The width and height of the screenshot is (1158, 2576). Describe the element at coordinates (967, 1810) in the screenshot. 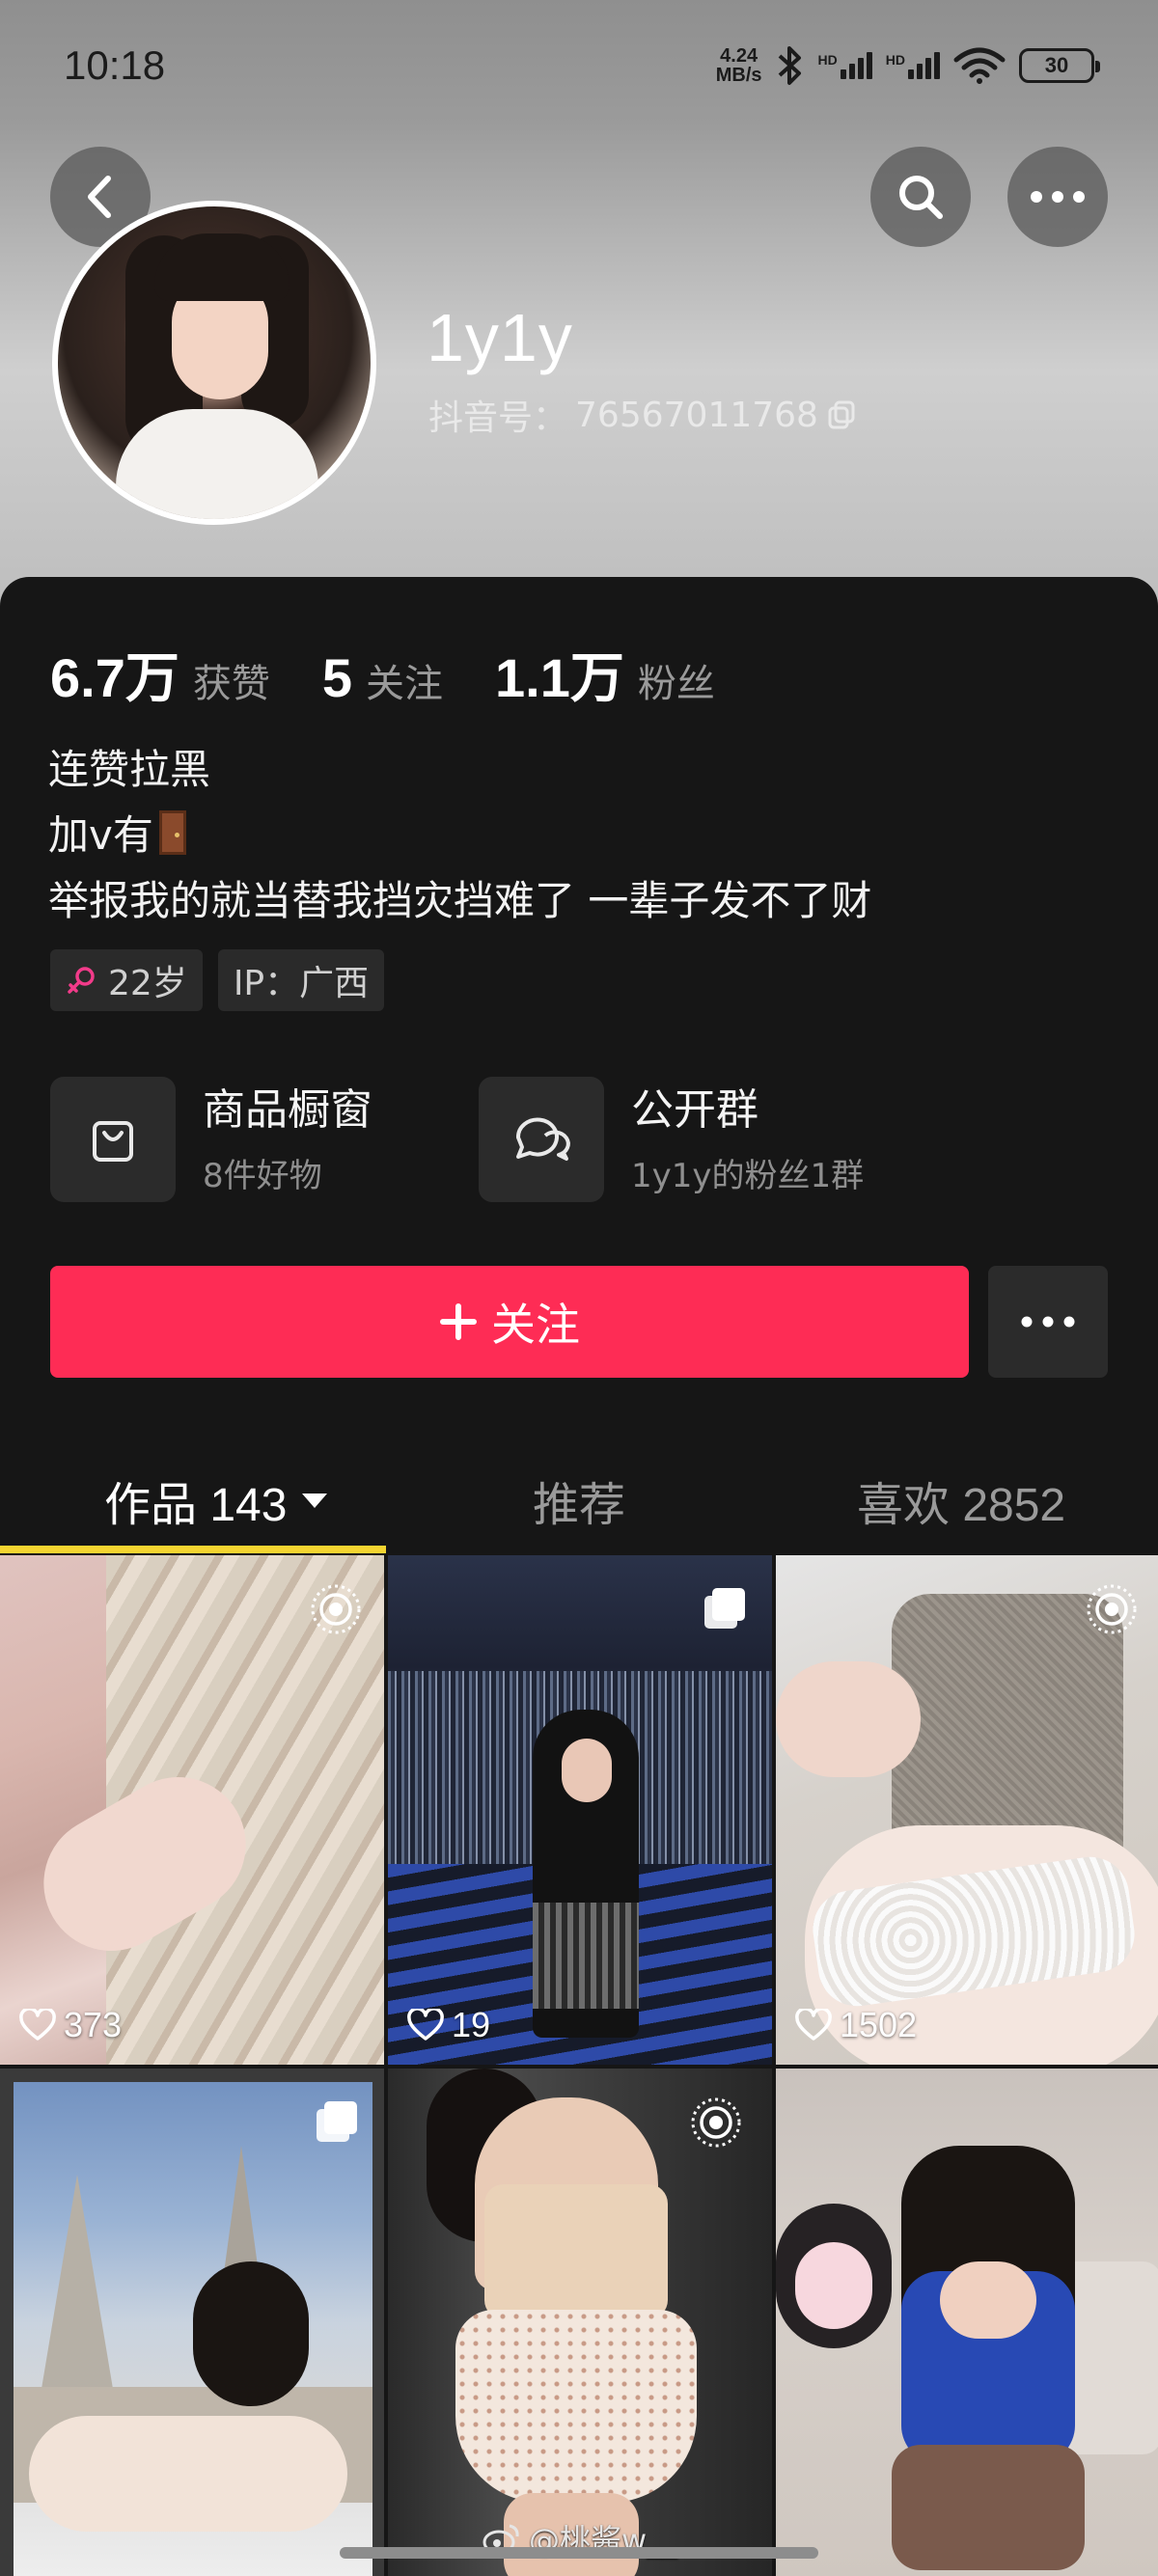

I see `video-thumbnail: 1502` at that location.